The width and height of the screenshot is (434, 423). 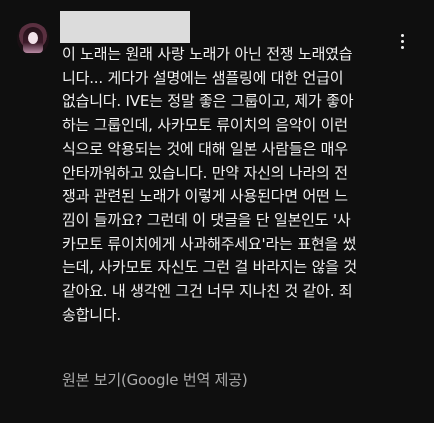 What do you see at coordinates (205, 196) in the screenshot?
I see `comment-line: 쟁과 관련된 노래가 이렇게 사용된다면 어떤 느` at bounding box center [205, 196].